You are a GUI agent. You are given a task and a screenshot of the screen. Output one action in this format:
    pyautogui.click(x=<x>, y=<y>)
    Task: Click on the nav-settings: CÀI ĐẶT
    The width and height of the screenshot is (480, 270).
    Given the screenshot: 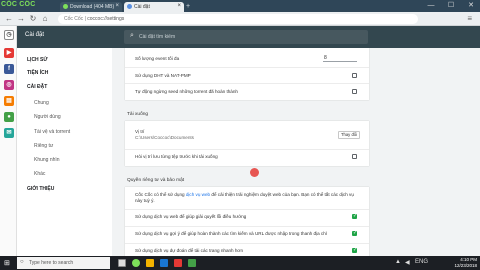 What is the action you would take?
    pyautogui.click(x=37, y=87)
    